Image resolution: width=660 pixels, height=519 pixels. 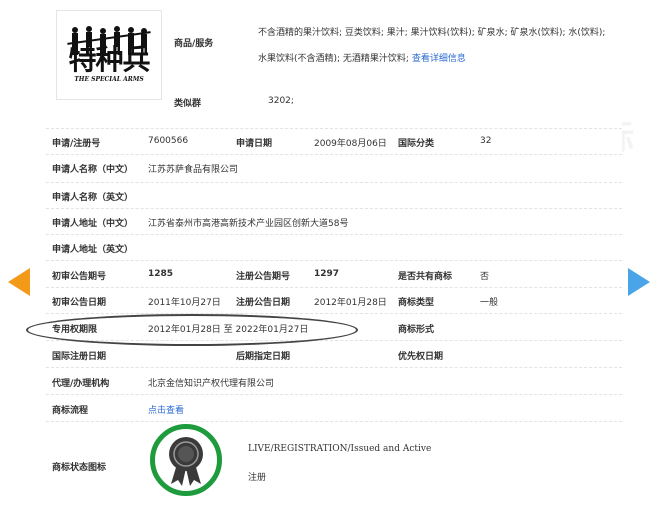 What do you see at coordinates (79, 468) in the screenshot?
I see `status-label: 商标状态图标` at bounding box center [79, 468].